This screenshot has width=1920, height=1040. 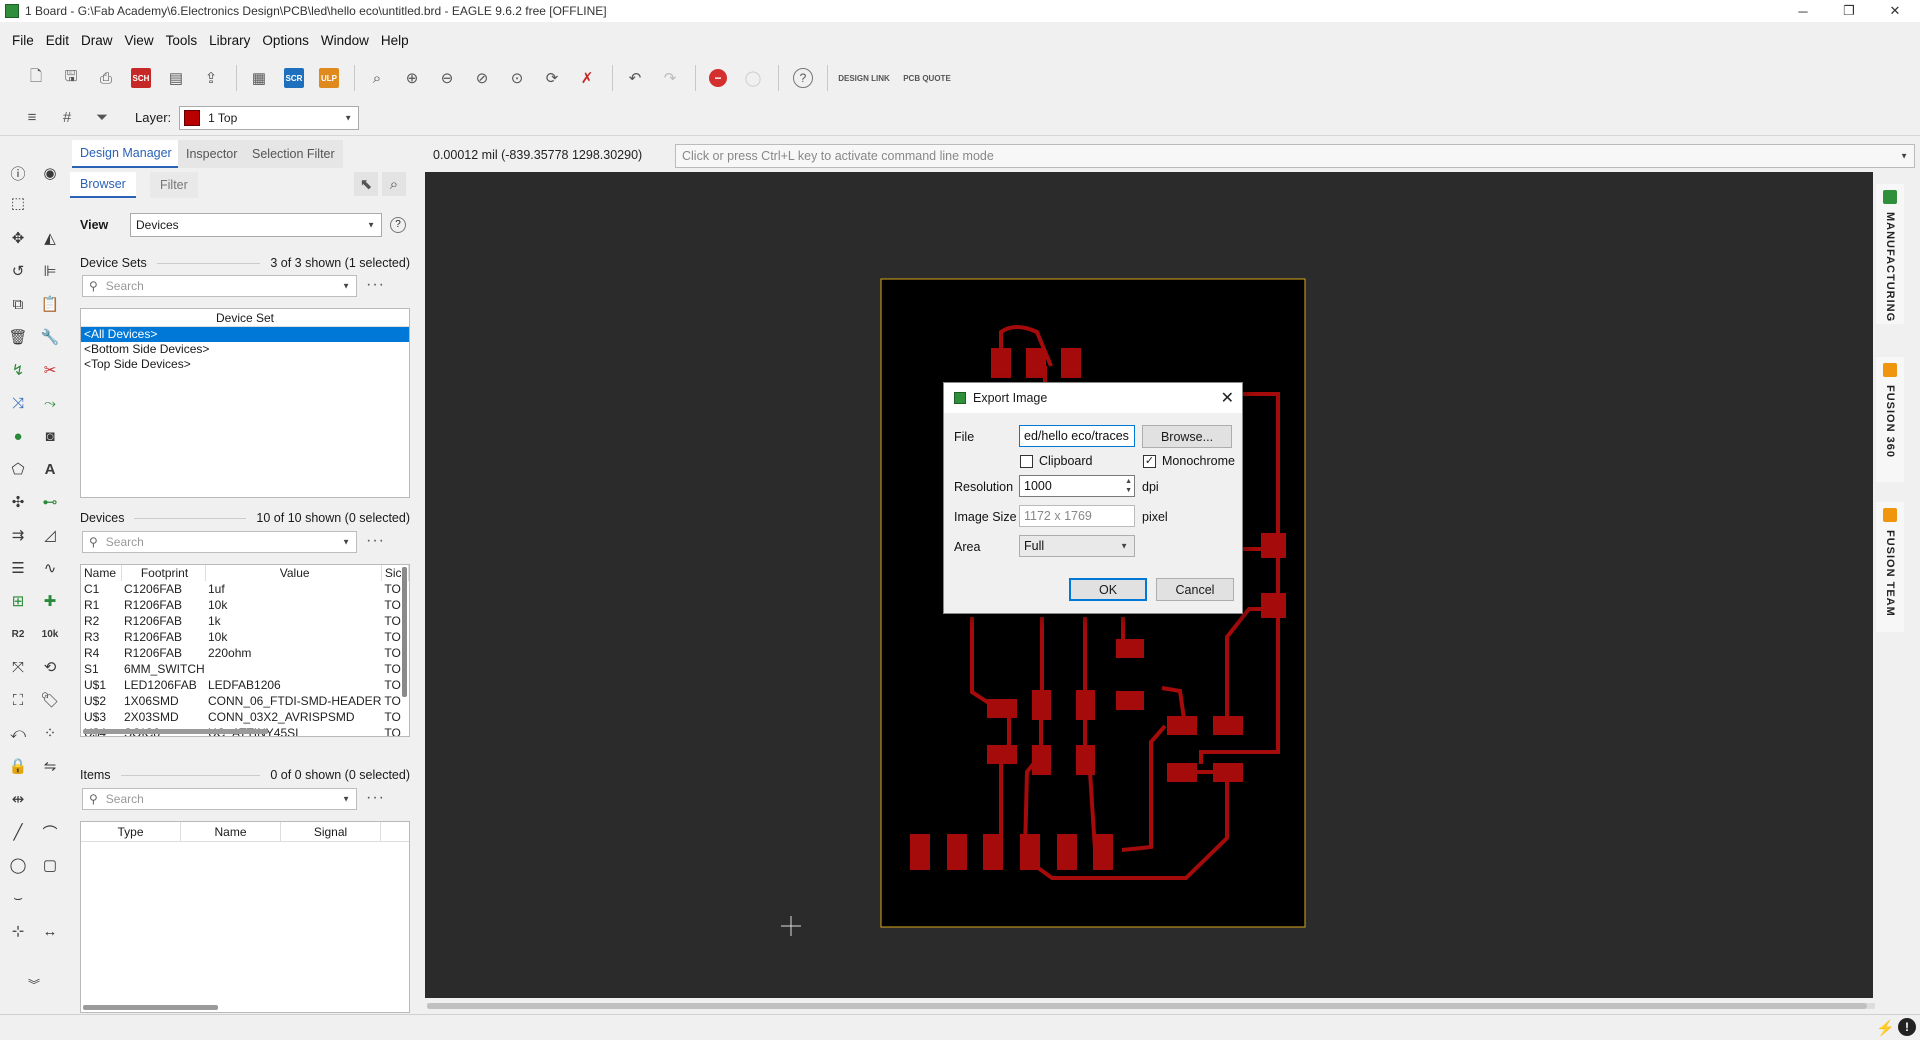 I want to click on paste-icon: 📋, so click(x=50, y=304).